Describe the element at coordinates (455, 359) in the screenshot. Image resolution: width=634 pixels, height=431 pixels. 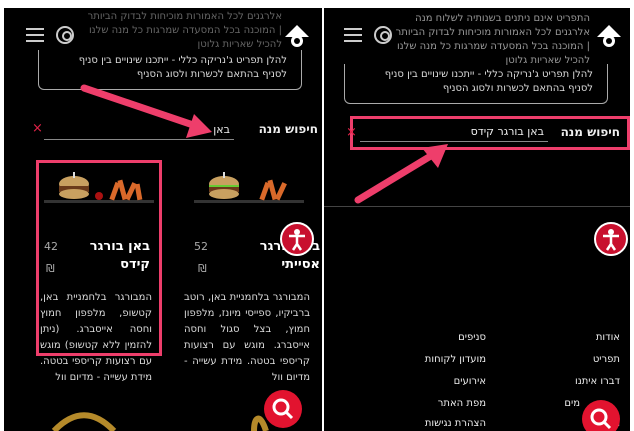
I see `footer-link-club: מועדון לקוחות` at that location.